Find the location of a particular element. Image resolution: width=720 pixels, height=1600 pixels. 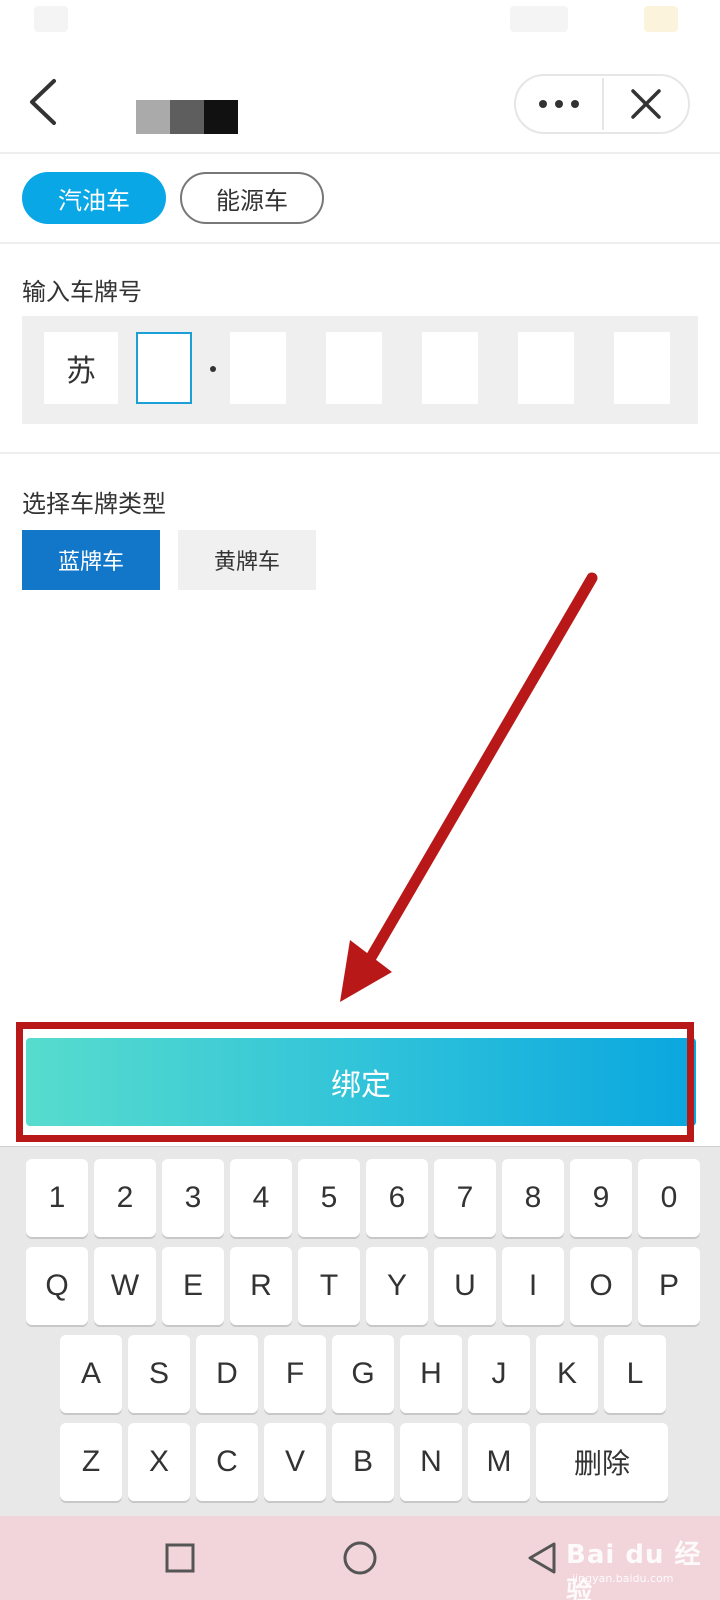

key-8: 8 is located at coordinates (533, 1198).